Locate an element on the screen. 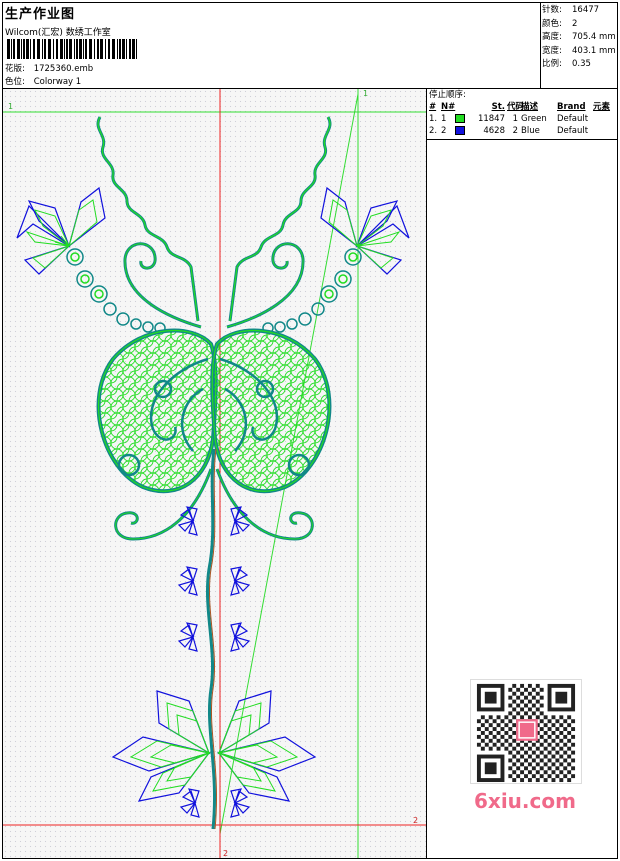 The image size is (620, 861). design-file-value: 1725360.emb is located at coordinates (63, 69).